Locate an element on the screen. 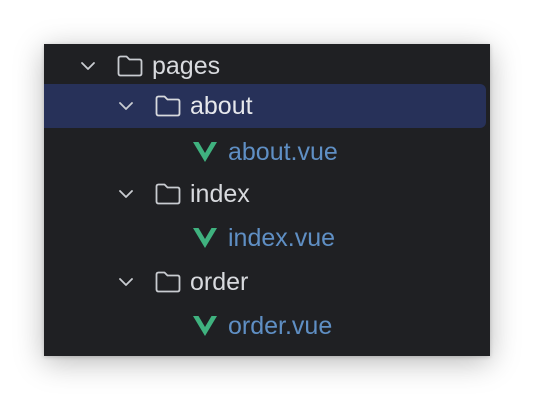  tree-file-index-vue: index.vue is located at coordinates (267, 238).